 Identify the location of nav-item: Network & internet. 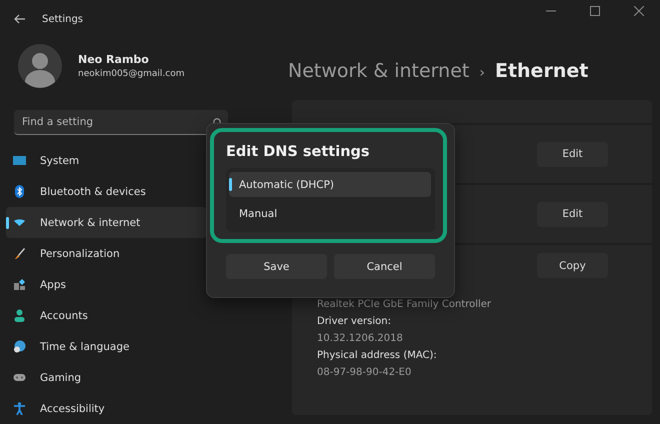
(106, 222).